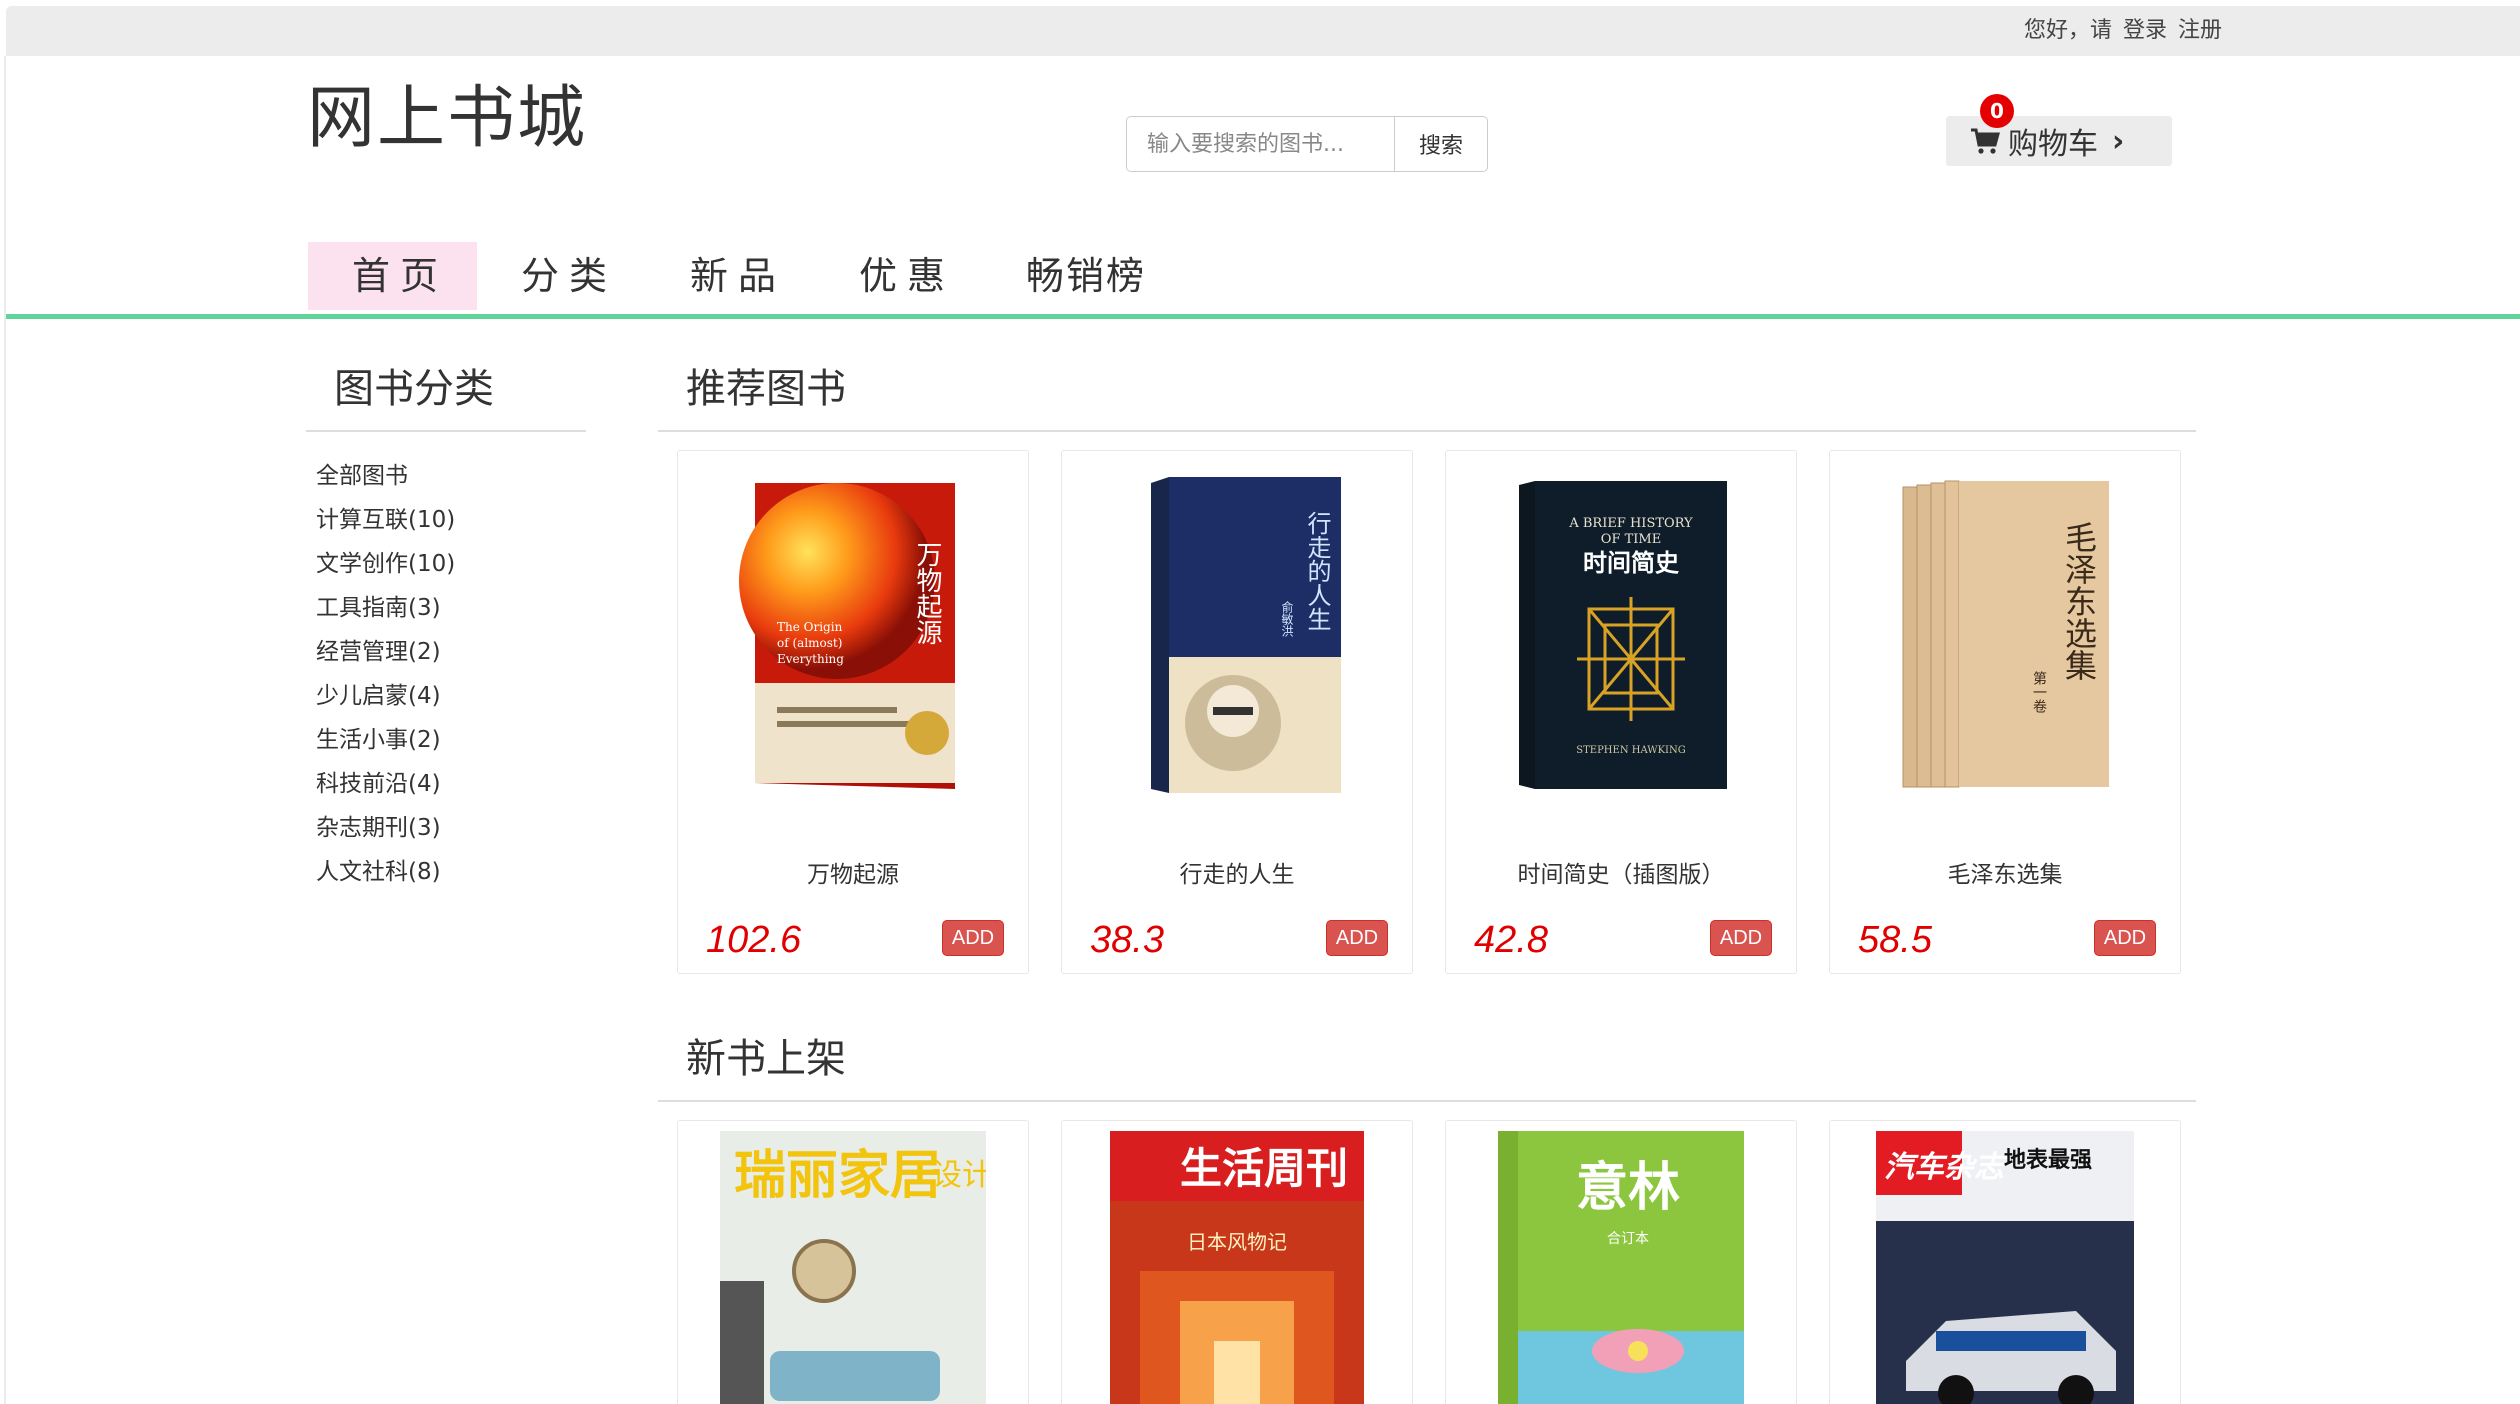 This screenshot has width=2520, height=1404. Describe the element at coordinates (1631, 539) in the screenshot. I see `svg-text: OF TIME` at that location.